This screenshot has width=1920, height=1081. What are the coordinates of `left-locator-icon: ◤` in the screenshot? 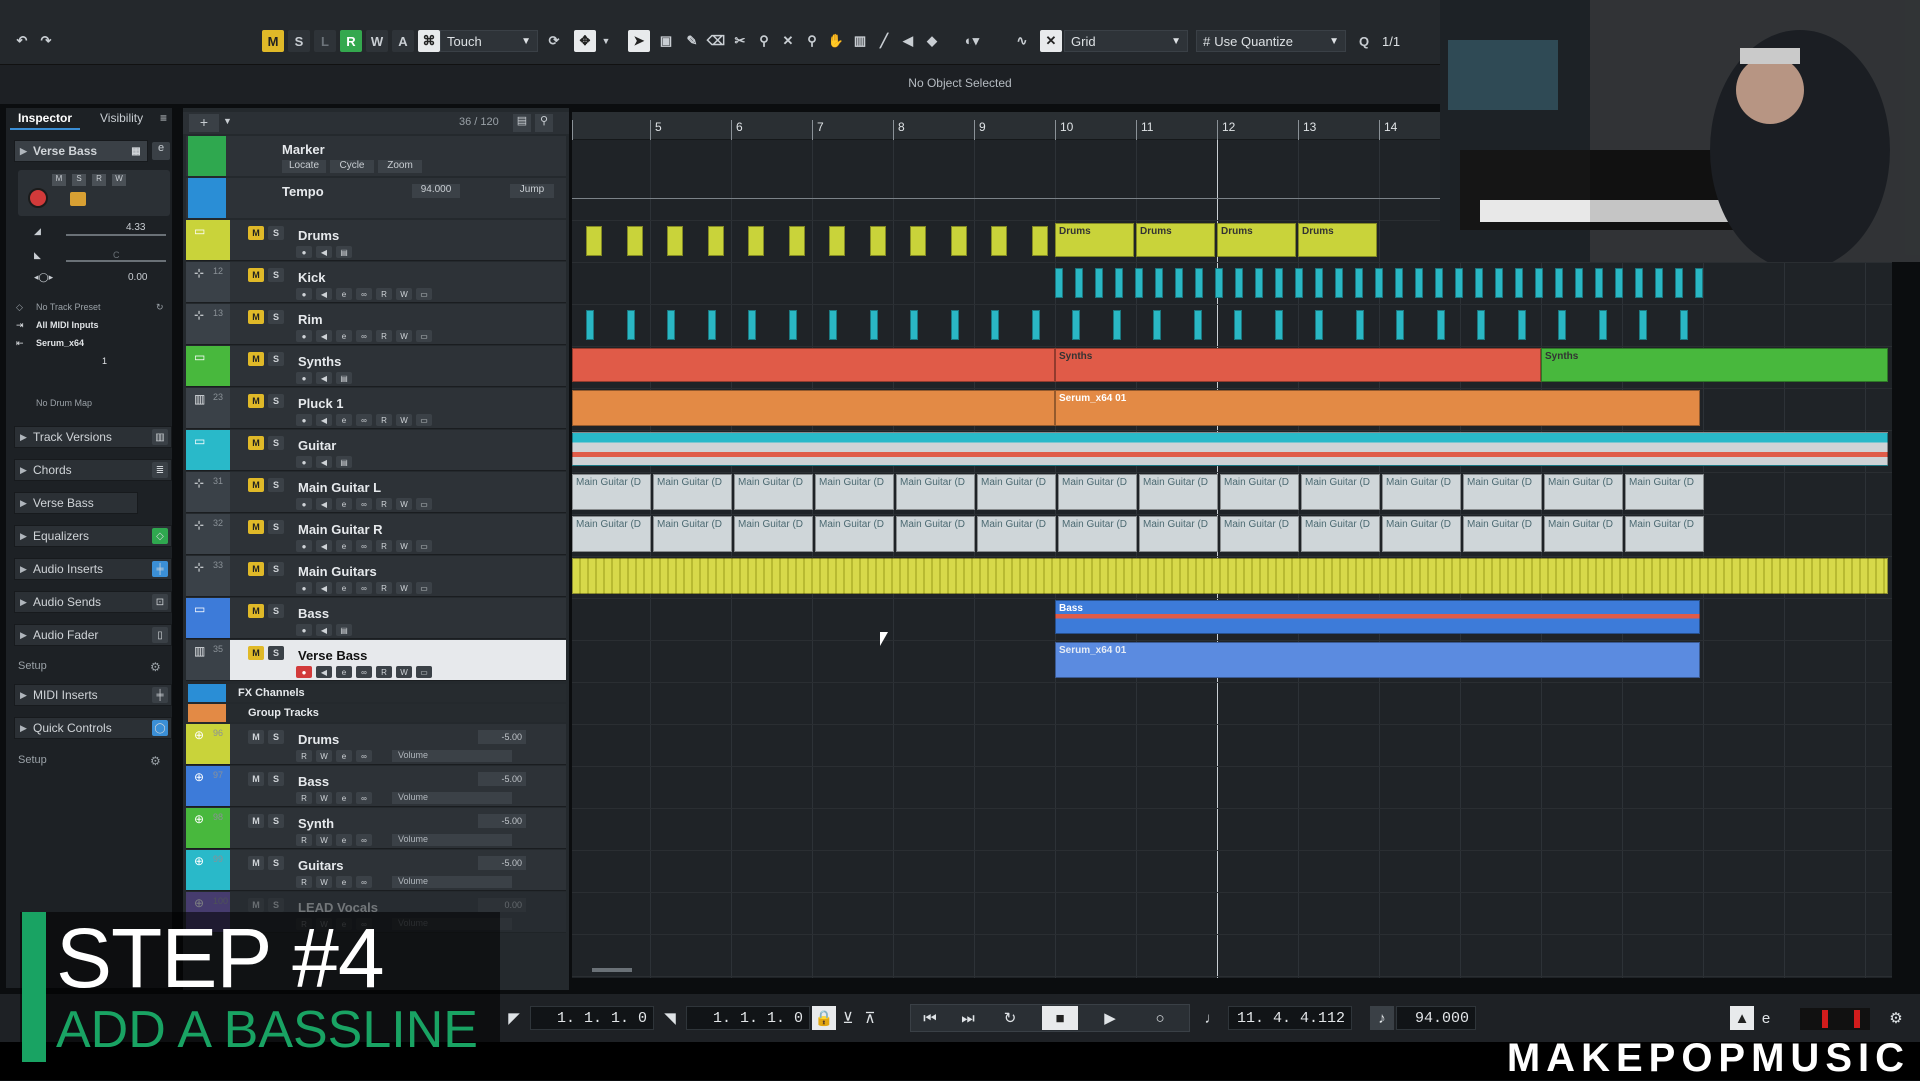 It's located at (514, 1018).